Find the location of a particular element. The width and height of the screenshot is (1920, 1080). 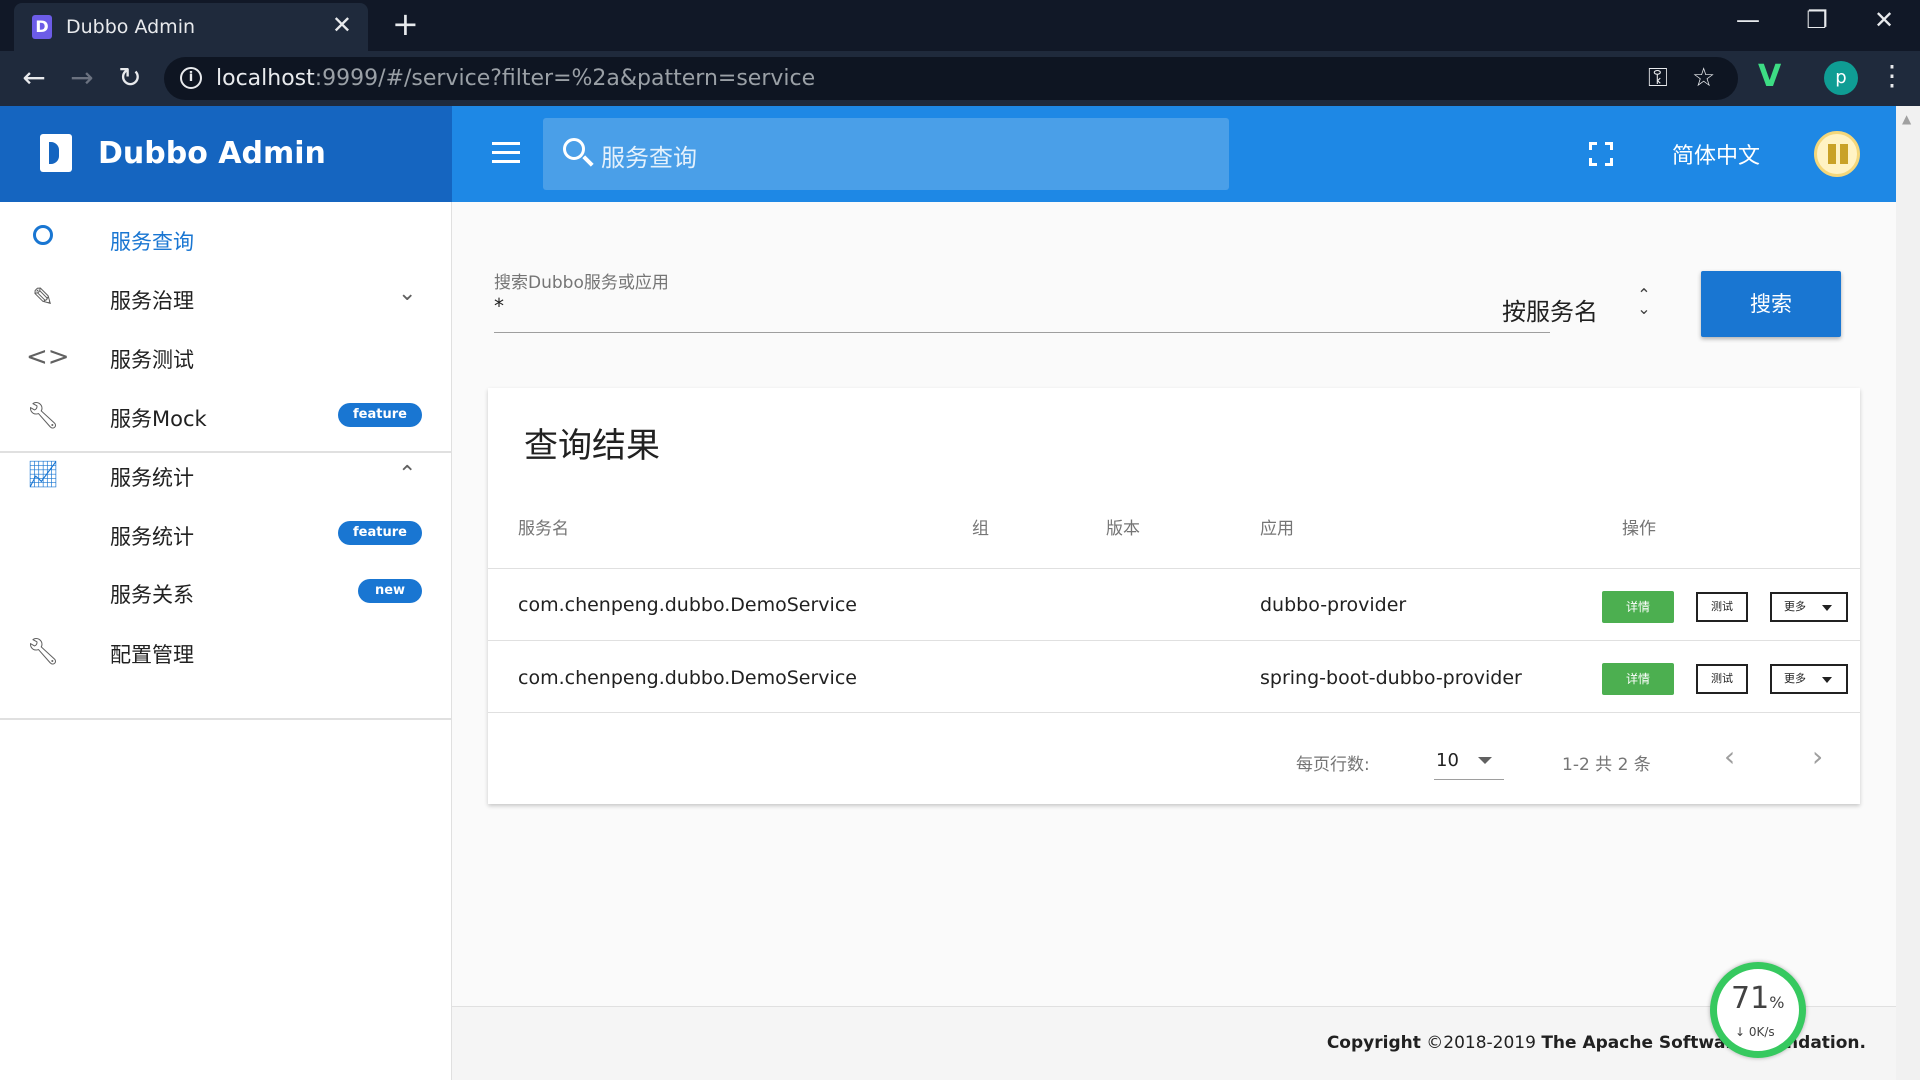

search-button: 搜索 is located at coordinates (1771, 304).